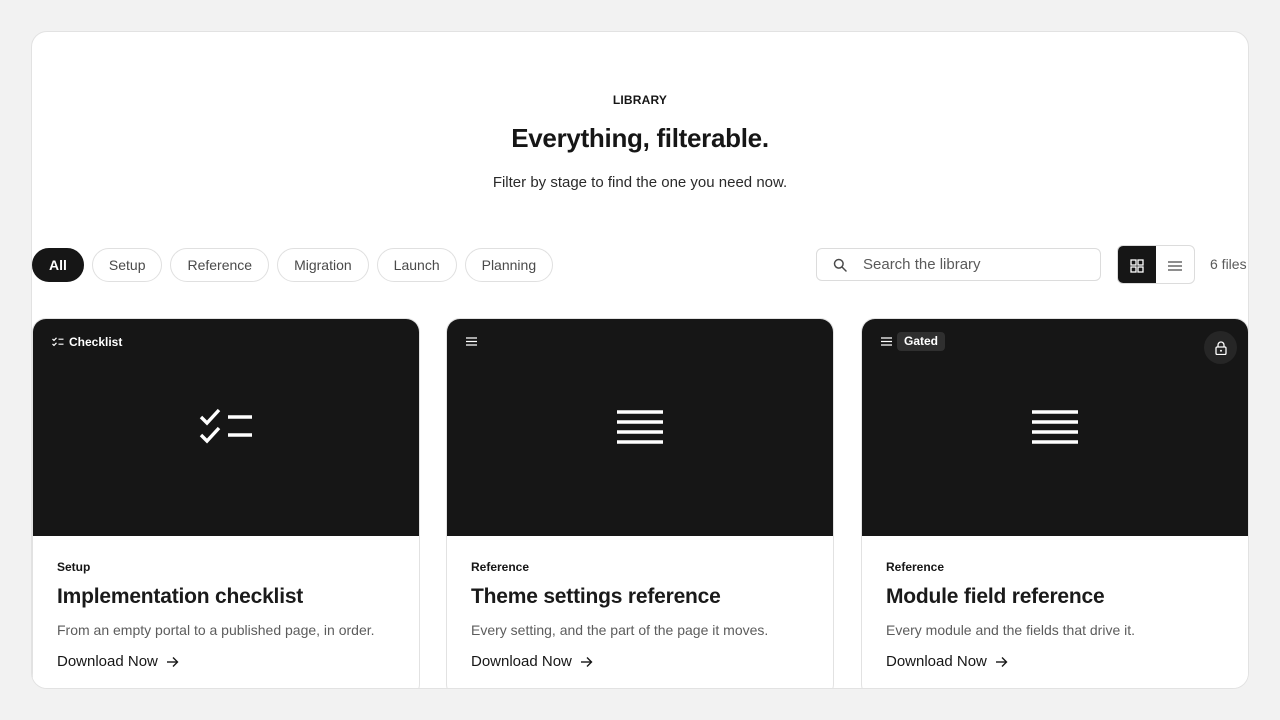  I want to click on eyebrow: LIBRARY, so click(640, 100).